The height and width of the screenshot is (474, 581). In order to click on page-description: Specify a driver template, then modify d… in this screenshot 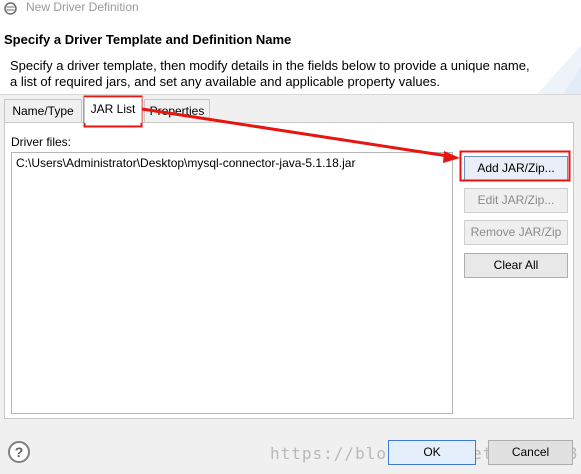, I will do `click(270, 73)`.